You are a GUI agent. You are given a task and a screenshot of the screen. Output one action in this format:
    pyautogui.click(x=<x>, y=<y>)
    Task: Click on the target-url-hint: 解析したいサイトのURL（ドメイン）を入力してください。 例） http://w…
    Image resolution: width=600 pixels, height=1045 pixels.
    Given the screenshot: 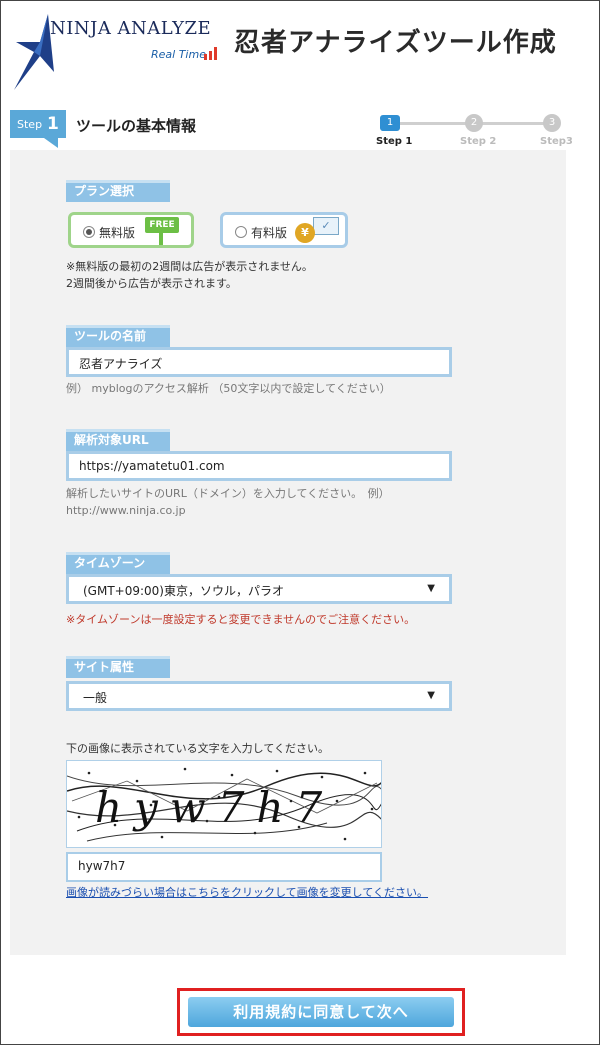 What is the action you would take?
    pyautogui.click(x=228, y=502)
    